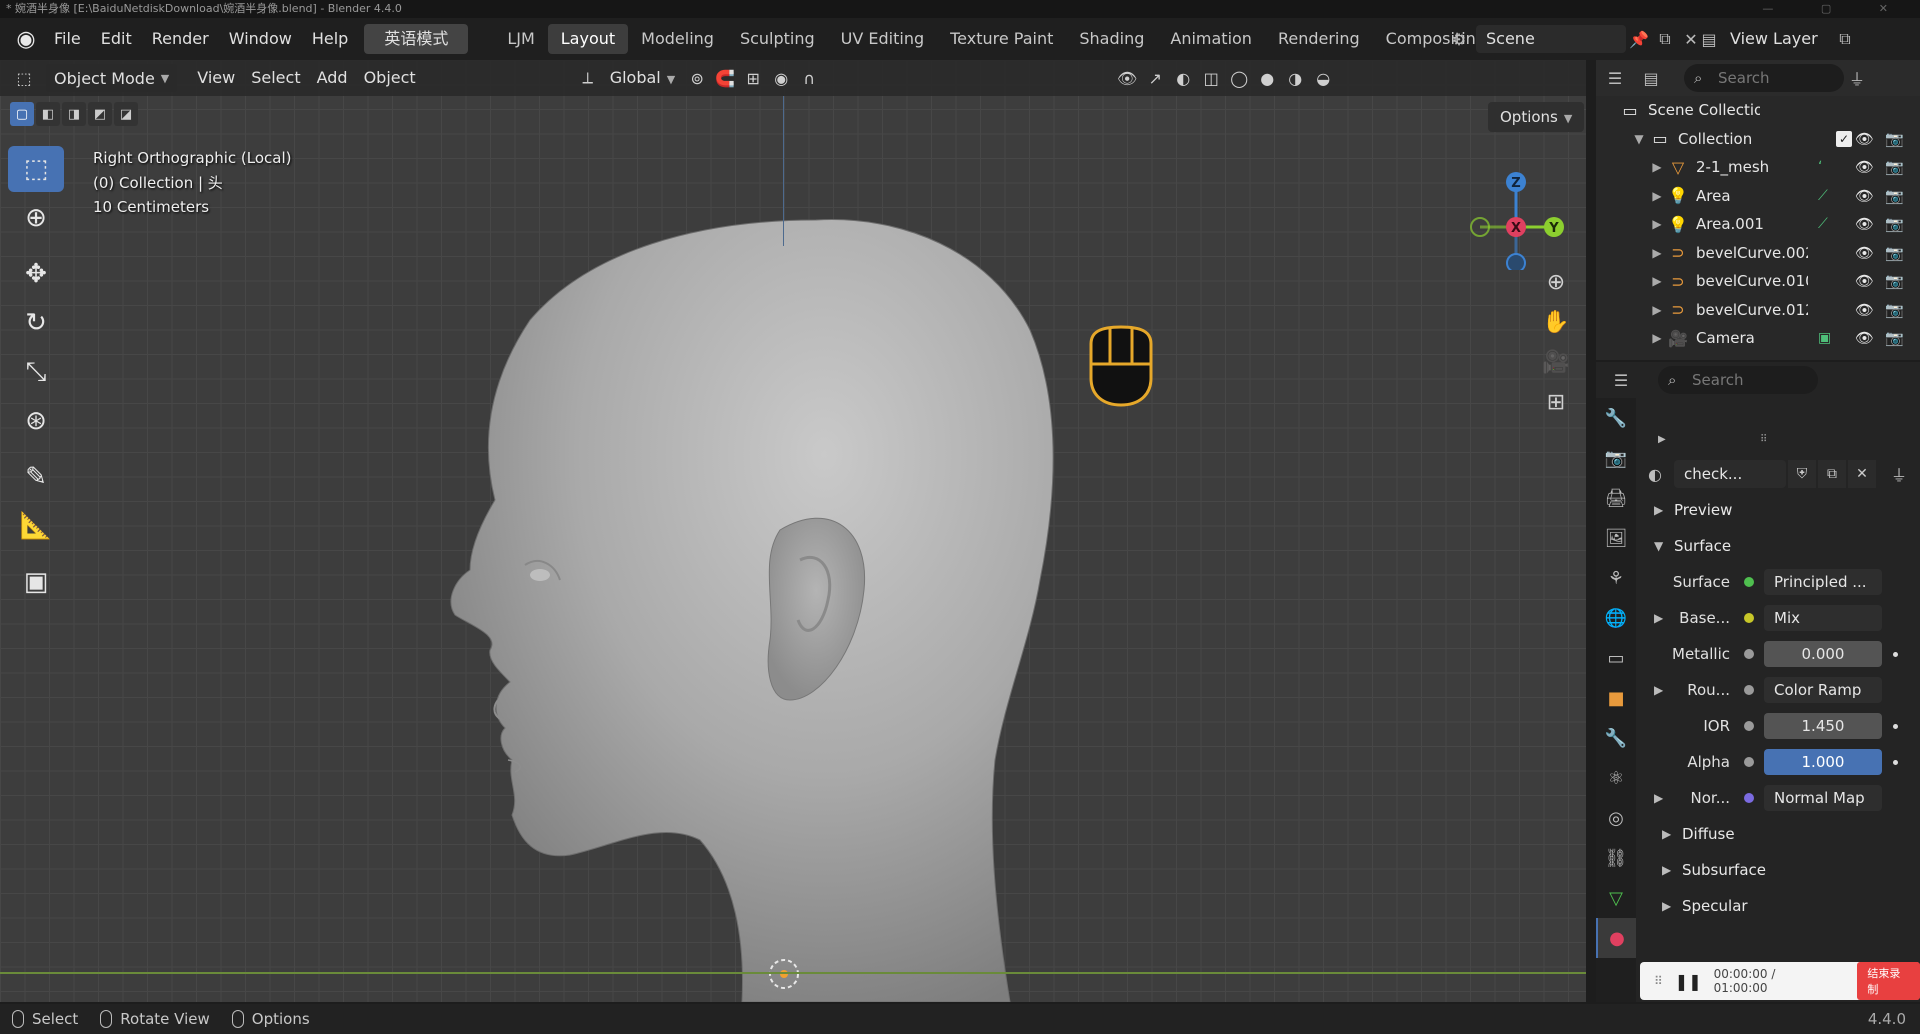 This screenshot has height=1034, width=1920. Describe the element at coordinates (416, 39) in the screenshot. I see `language-mode-button: 英语模式` at that location.